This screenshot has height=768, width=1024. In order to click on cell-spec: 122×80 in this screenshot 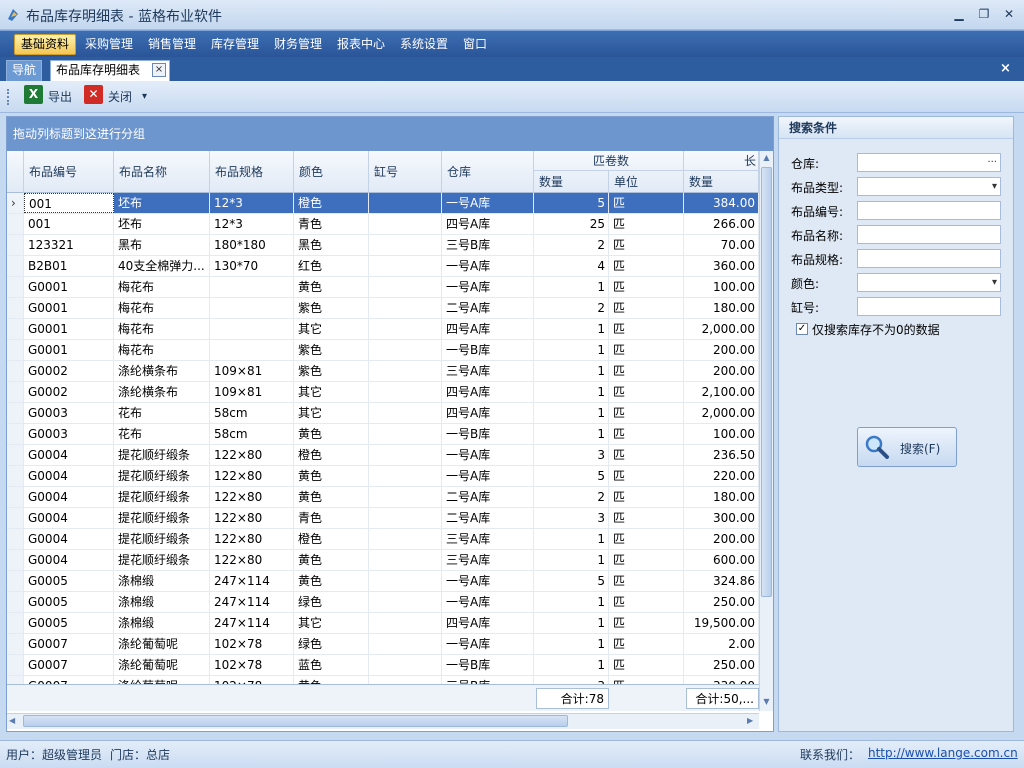, I will do `click(252, 455)`.